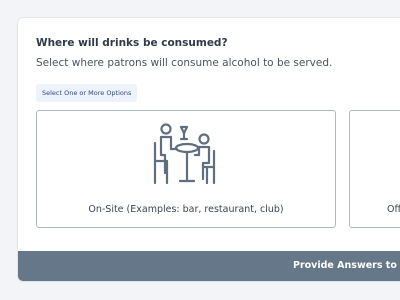 The image size is (400, 300). I want to click on option-off-site: Off, so click(374, 169).